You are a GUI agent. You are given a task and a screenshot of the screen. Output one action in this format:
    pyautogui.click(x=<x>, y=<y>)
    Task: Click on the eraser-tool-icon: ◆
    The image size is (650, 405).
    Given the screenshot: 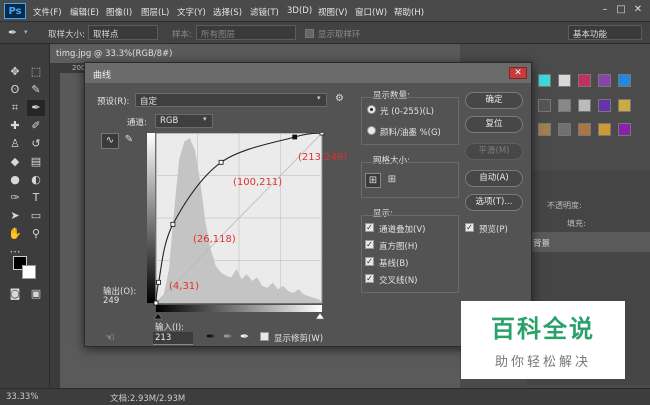 What is the action you would take?
    pyautogui.click(x=15, y=162)
    